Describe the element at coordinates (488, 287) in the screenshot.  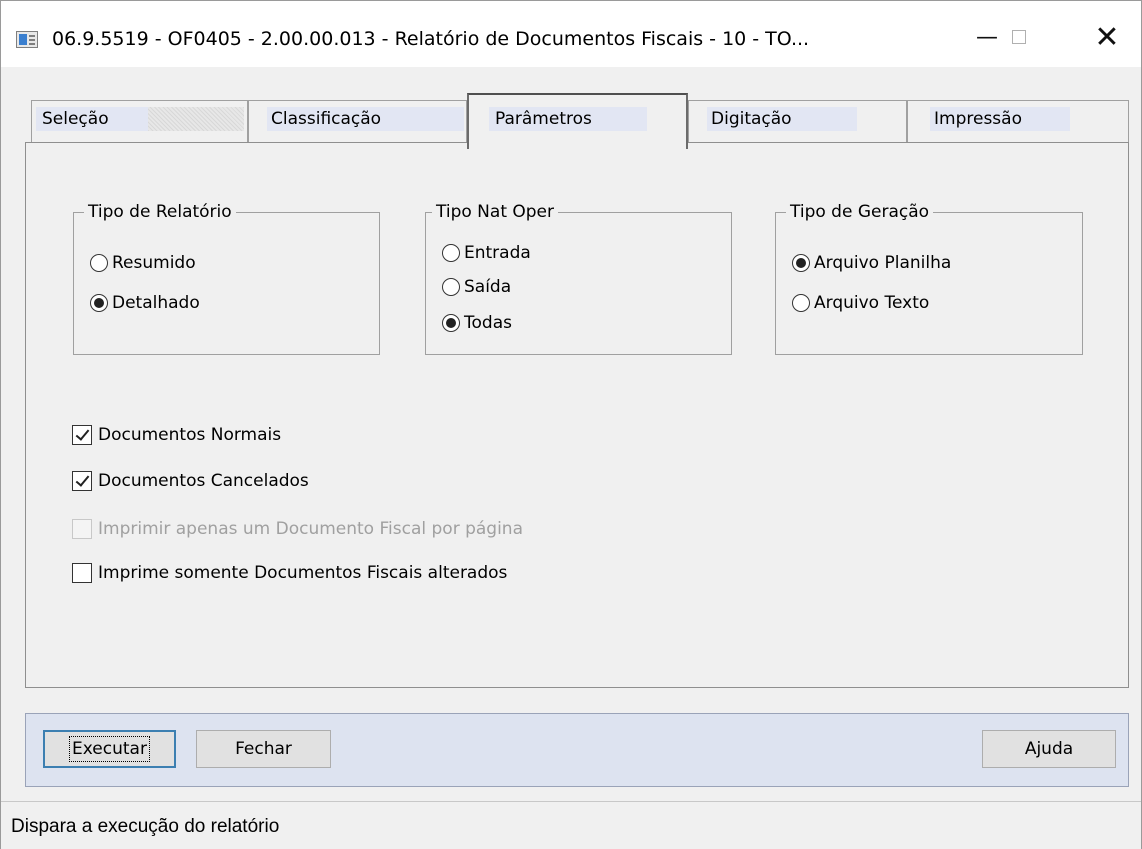
I see `radio-label: Saída` at that location.